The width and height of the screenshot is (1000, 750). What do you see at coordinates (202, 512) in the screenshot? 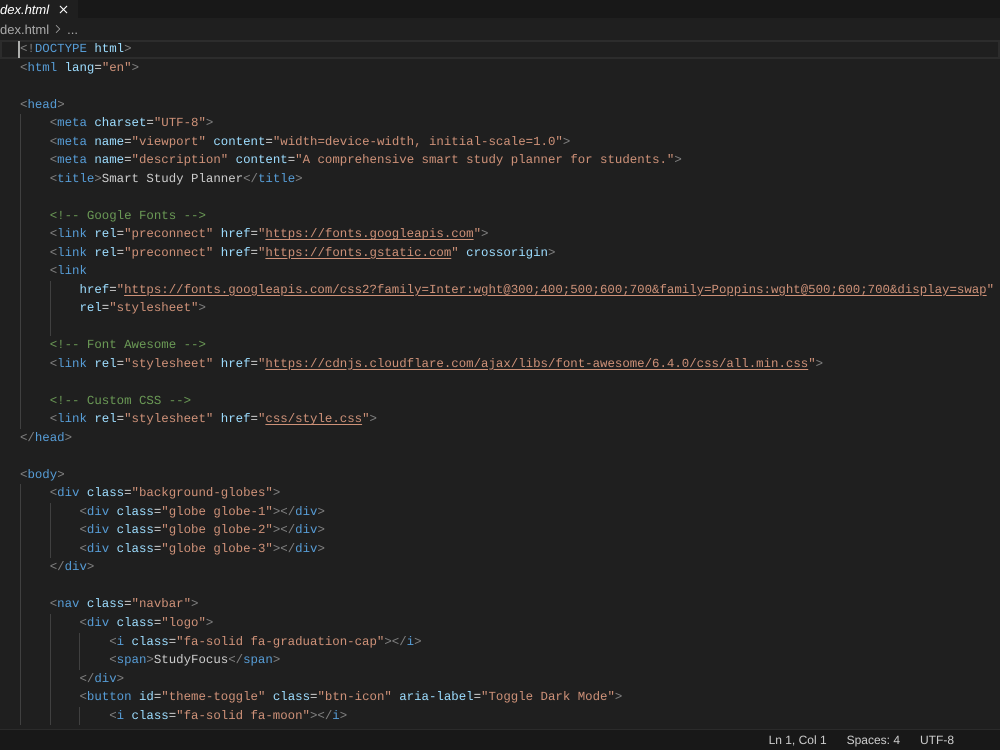
I see `code-line: <div class="globe globe-1"></div>` at bounding box center [202, 512].